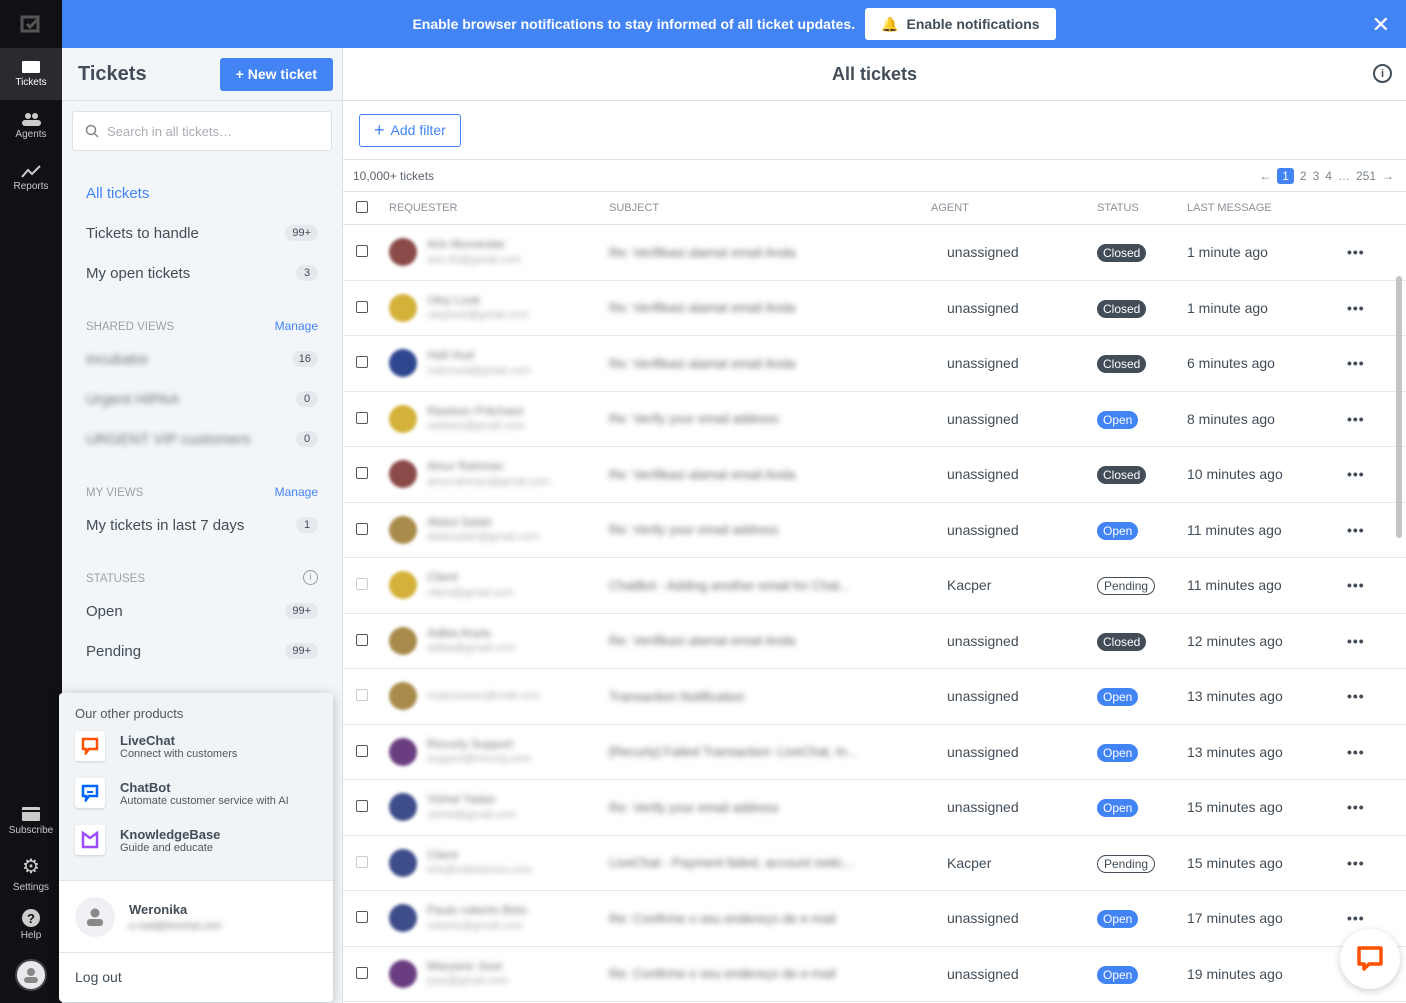 The height and width of the screenshot is (1003, 1406). Describe the element at coordinates (702, 363) in the screenshot. I see `ticket-subject: Re: Verifikasi alamat email Anda` at that location.